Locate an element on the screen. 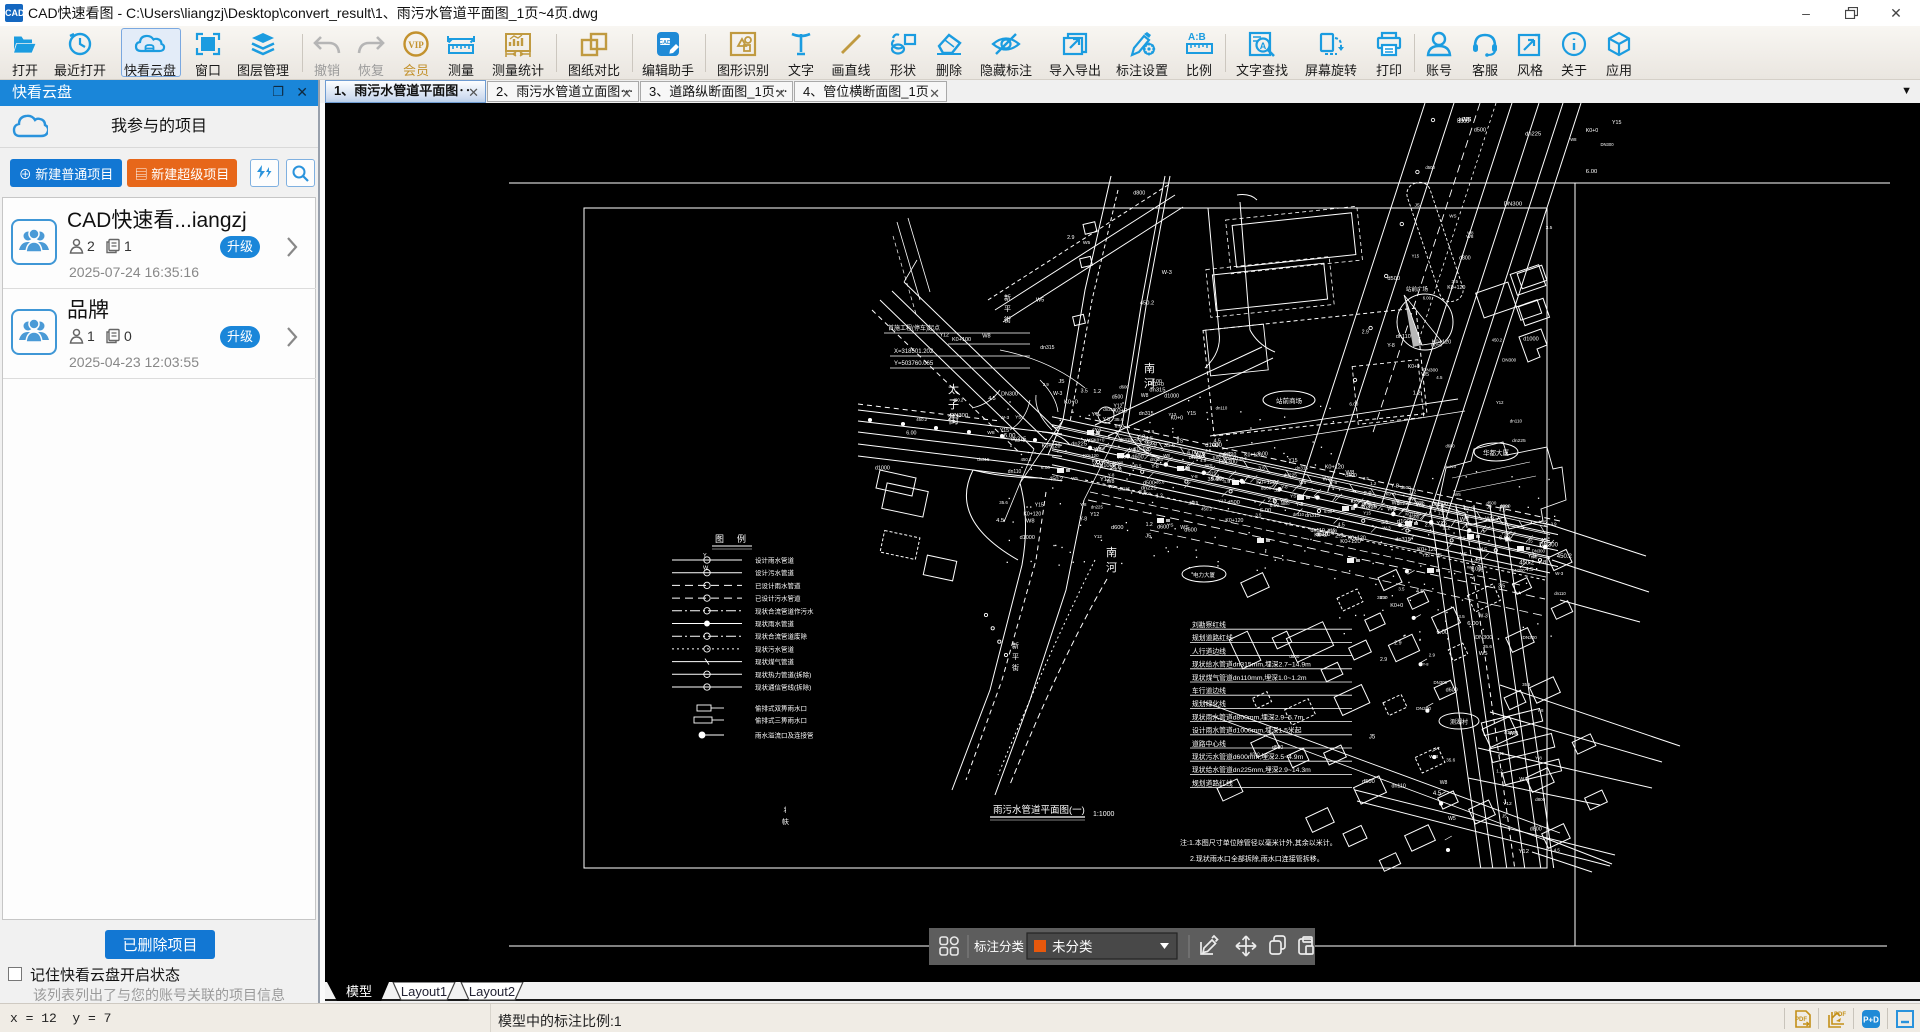 This screenshot has width=1920, height=1032. svg-text: 现状污水管道 is located at coordinates (775, 648).